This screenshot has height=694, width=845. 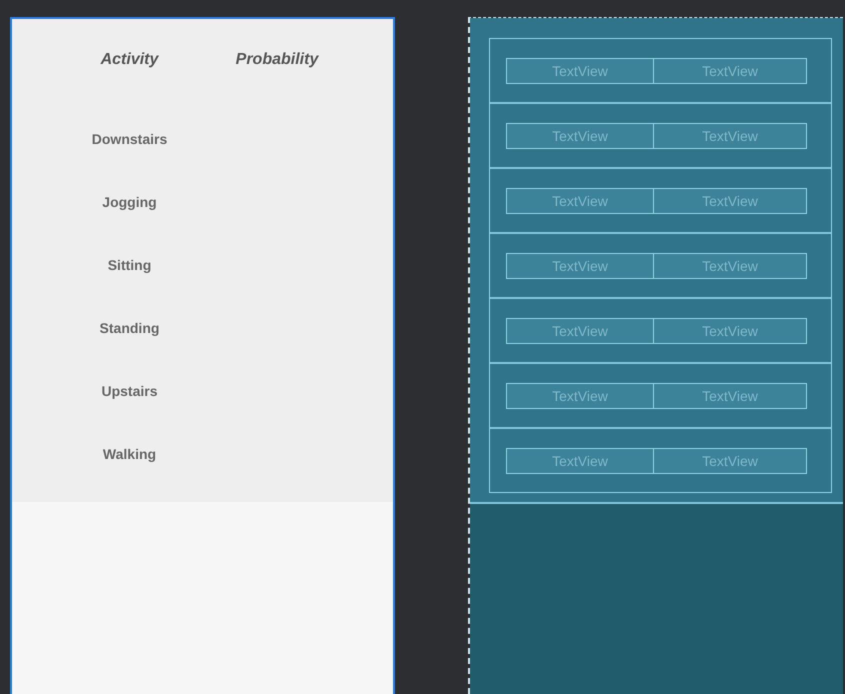 What do you see at coordinates (129, 138) in the screenshot?
I see `activity-label: Downstairs` at bounding box center [129, 138].